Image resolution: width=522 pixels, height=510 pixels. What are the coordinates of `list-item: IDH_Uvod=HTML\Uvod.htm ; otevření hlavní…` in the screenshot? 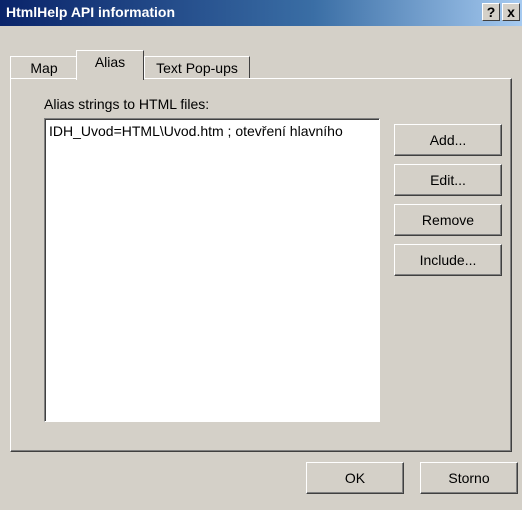 It's located at (196, 131).